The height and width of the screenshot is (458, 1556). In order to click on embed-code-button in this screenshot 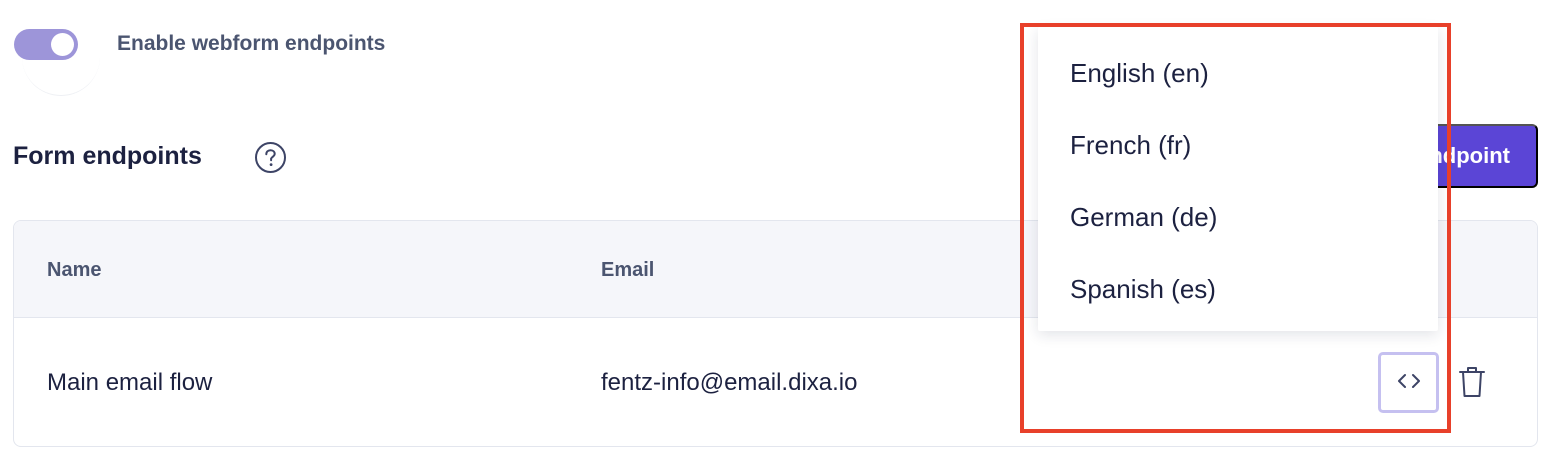, I will do `click(1408, 382)`.